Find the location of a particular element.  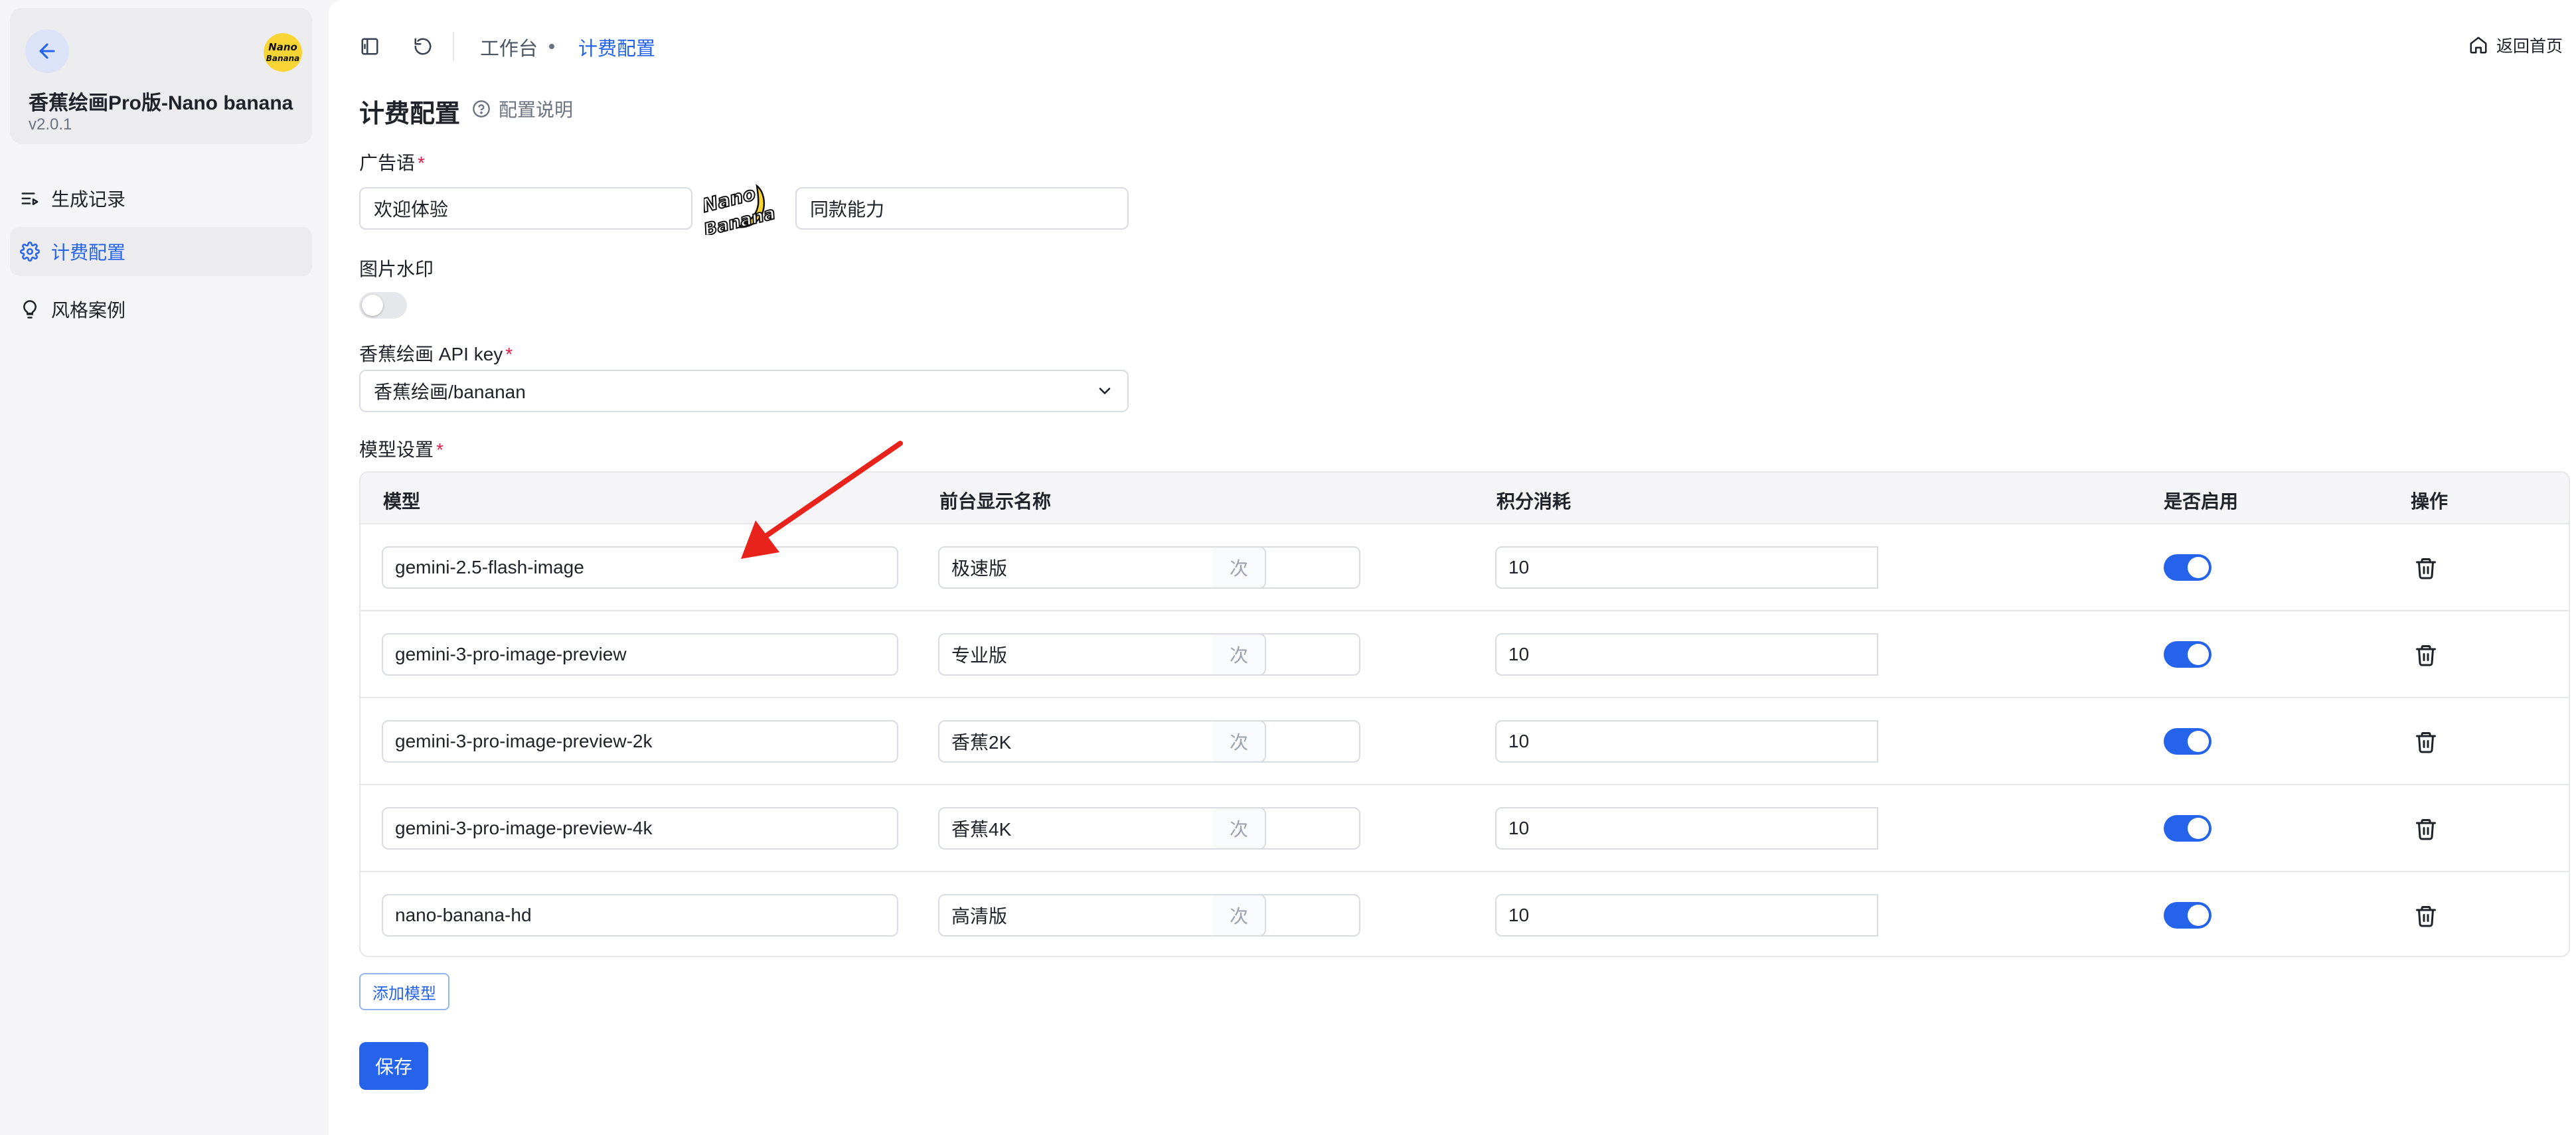

breadcrumb-workbench: 工作台 is located at coordinates (509, 47).